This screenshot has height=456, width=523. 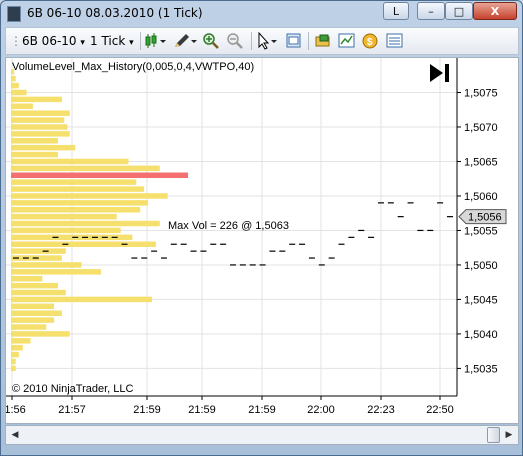 What do you see at coordinates (72, 410) in the screenshot?
I see `x-tick-label: 21:57` at bounding box center [72, 410].